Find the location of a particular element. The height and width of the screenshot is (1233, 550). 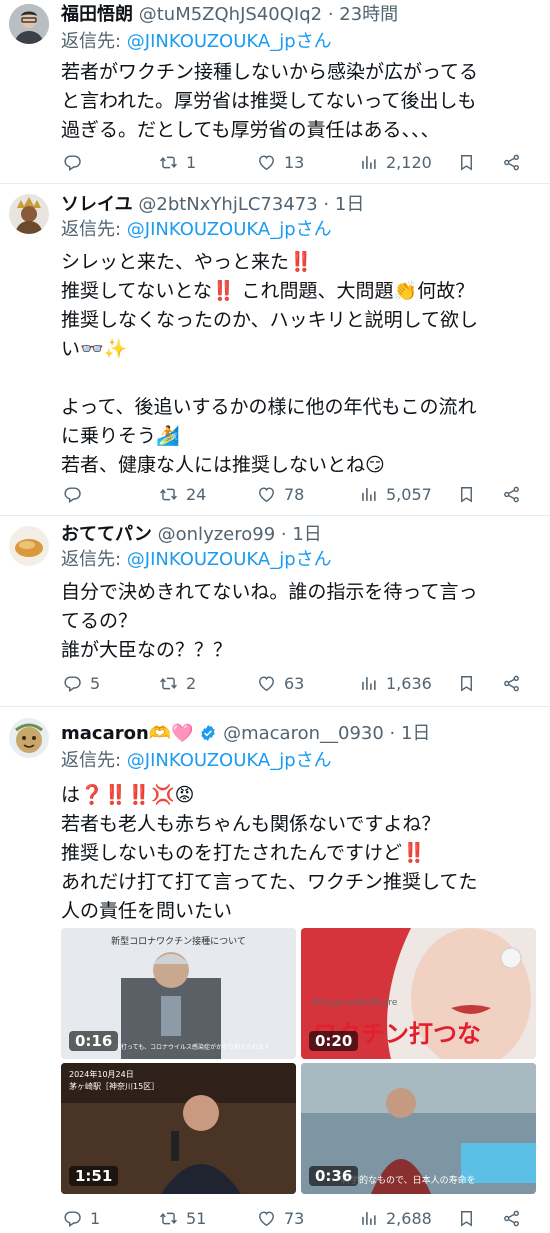

reply-icon is located at coordinates (72, 162).